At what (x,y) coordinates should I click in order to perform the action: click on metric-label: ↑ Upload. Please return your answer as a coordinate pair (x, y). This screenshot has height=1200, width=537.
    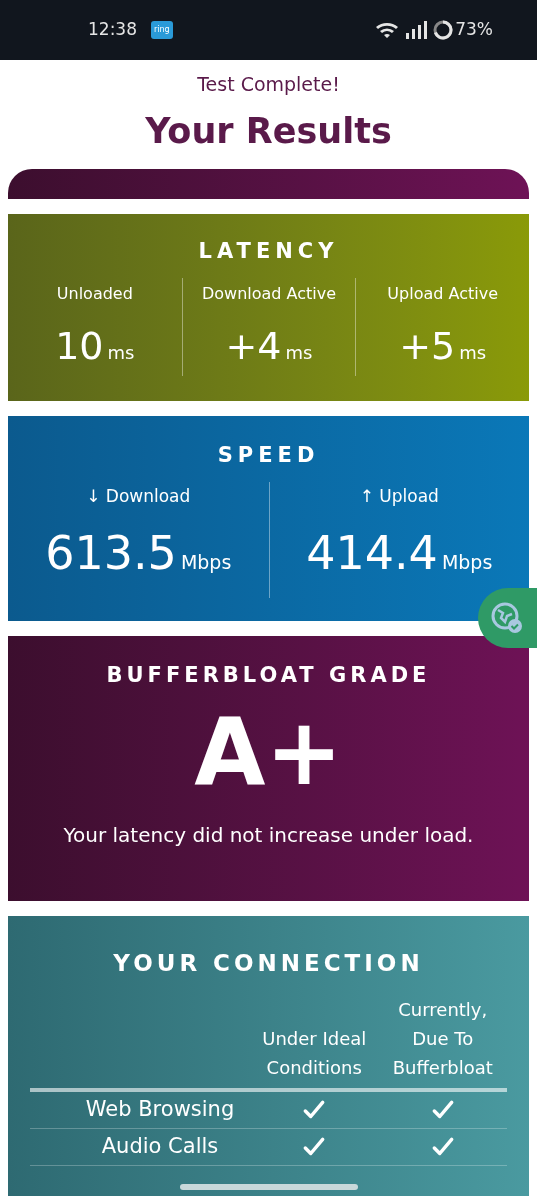
    Looking at the image, I should click on (399, 496).